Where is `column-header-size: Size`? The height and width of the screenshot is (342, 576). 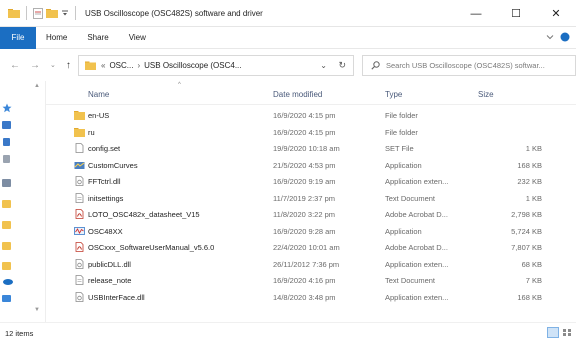 column-header-size: Size is located at coordinates (486, 94).